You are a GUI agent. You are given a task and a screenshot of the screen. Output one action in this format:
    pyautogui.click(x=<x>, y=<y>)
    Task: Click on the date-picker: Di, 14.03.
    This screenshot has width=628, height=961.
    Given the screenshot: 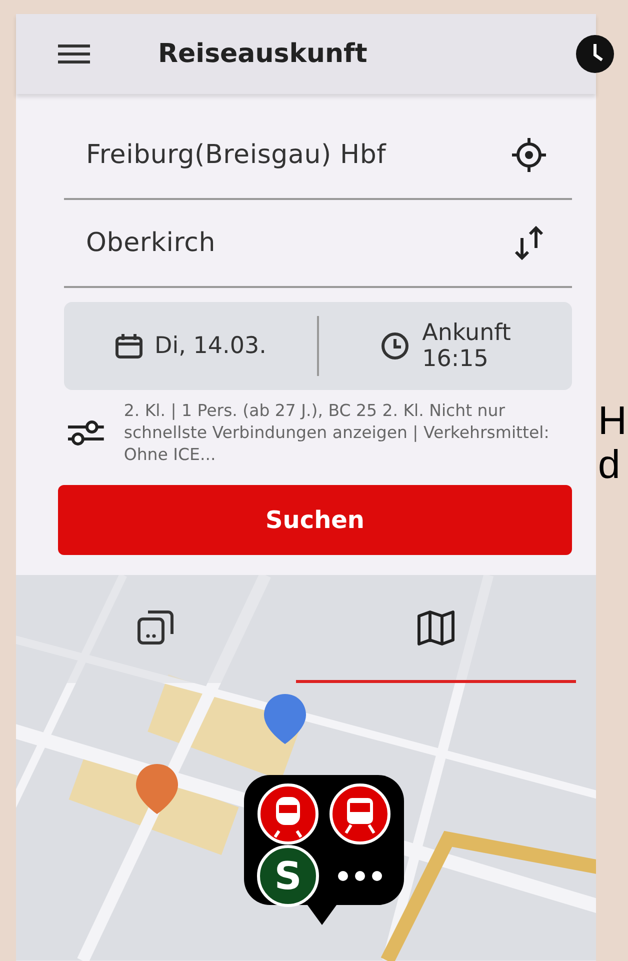 What is the action you would take?
    pyautogui.click(x=190, y=346)
    